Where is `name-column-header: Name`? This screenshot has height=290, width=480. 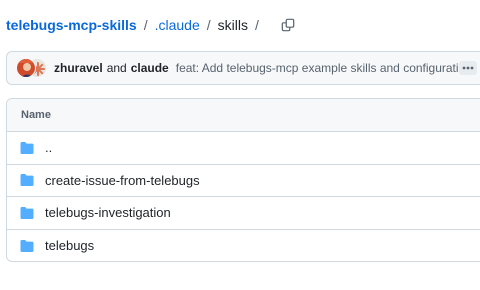 name-column-header: Name is located at coordinates (36, 115).